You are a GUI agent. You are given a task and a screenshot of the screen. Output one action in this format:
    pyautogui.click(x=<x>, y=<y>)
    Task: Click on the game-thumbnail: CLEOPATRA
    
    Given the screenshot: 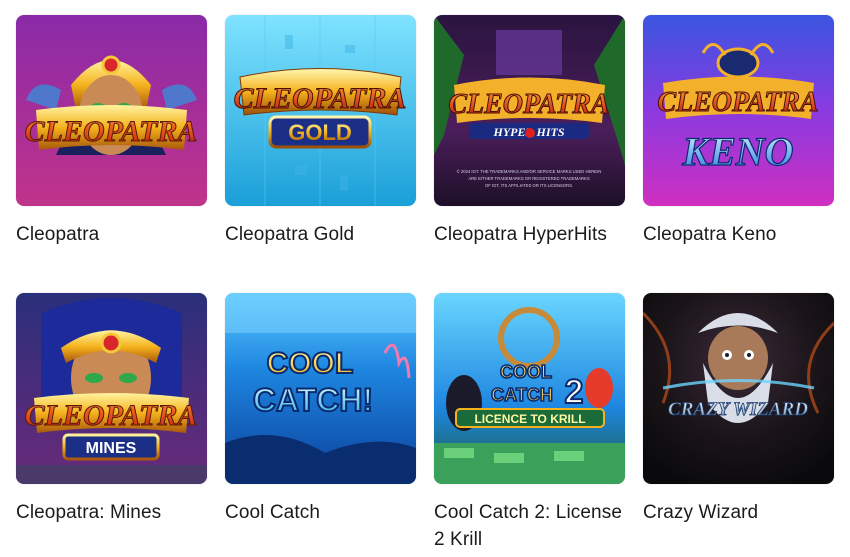 What is the action you would take?
    pyautogui.click(x=111, y=110)
    